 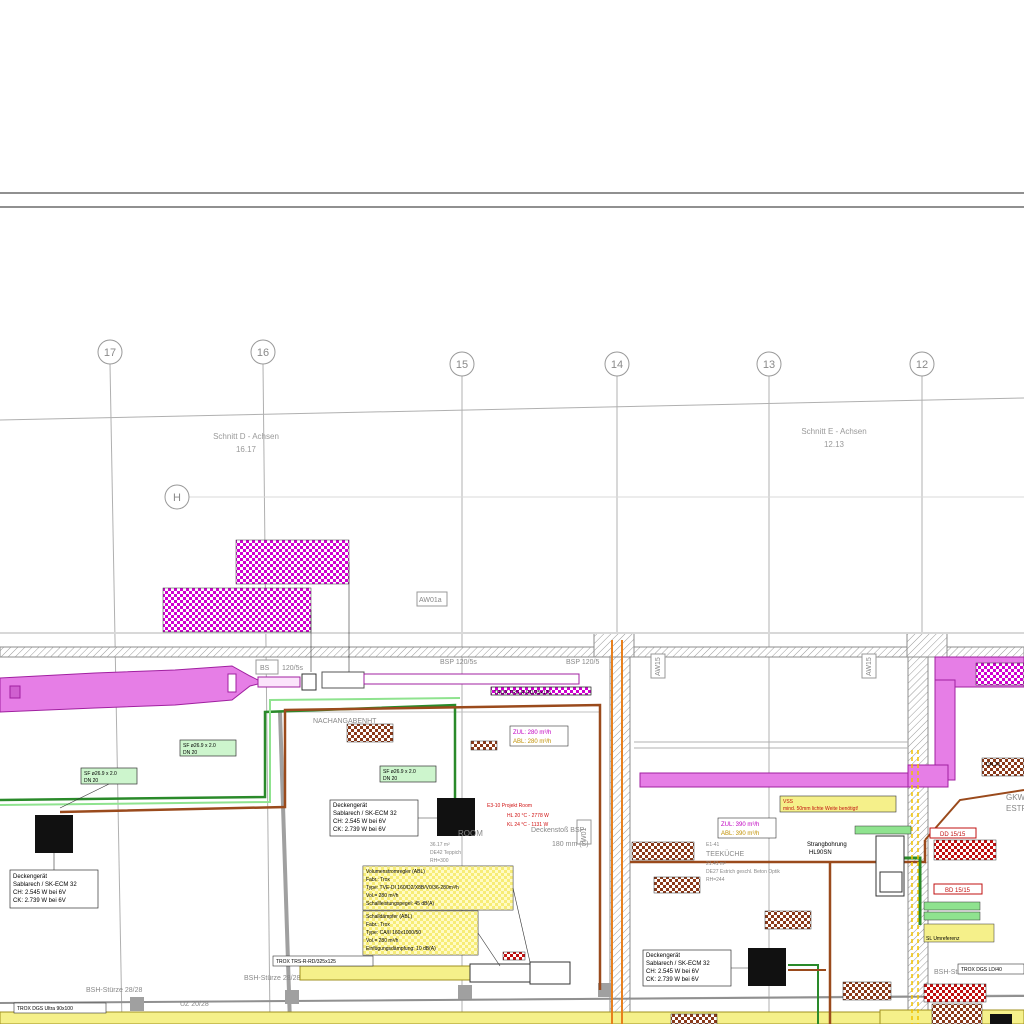 What do you see at coordinates (769, 365) in the screenshot?
I see `axis-13-label: 13` at bounding box center [769, 365].